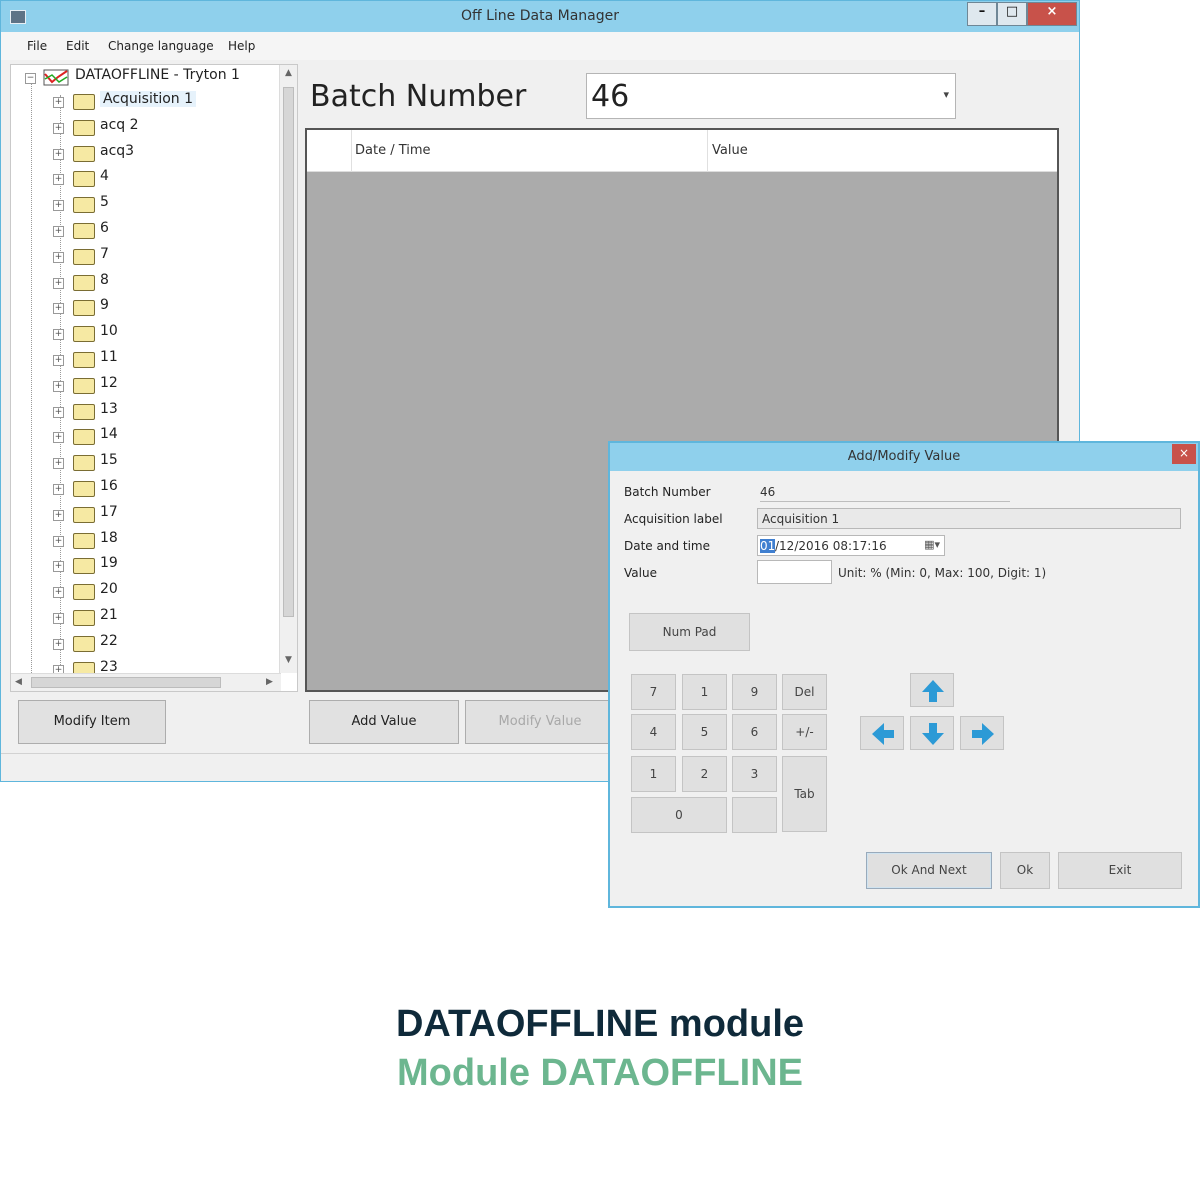 This screenshot has width=1200, height=1200. I want to click on tree-item: +16, so click(163, 489).